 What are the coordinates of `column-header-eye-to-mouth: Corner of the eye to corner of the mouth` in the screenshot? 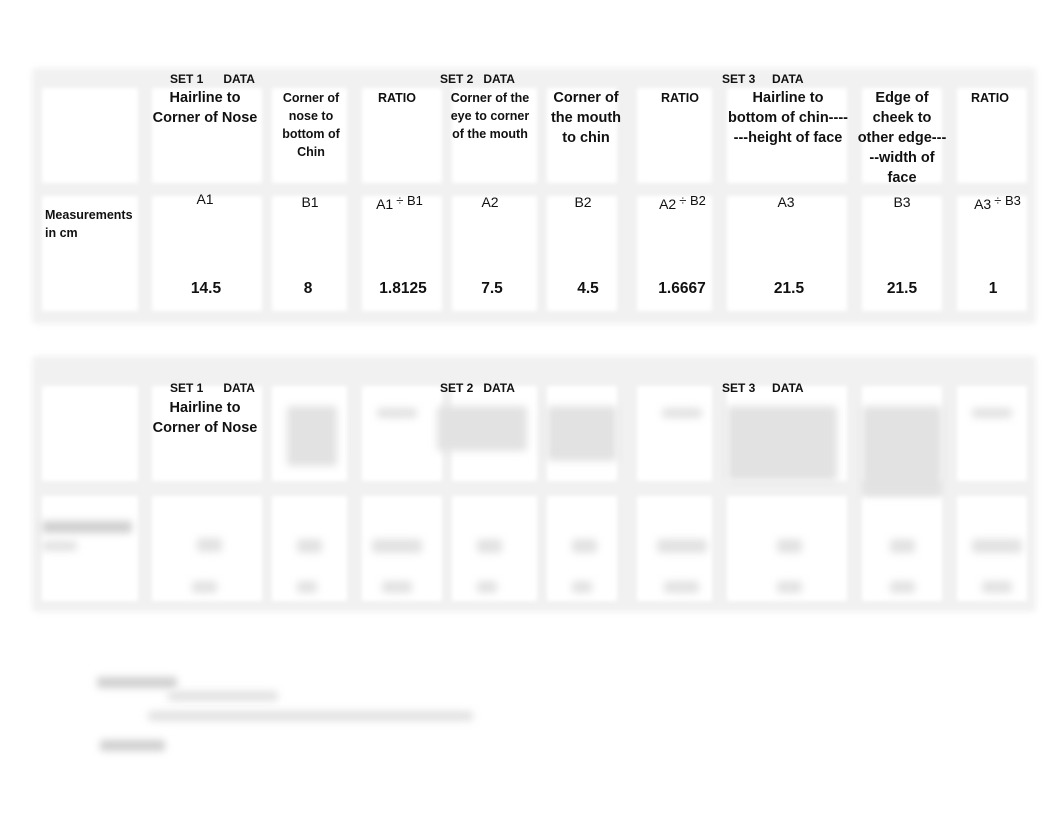 It's located at (490, 116).